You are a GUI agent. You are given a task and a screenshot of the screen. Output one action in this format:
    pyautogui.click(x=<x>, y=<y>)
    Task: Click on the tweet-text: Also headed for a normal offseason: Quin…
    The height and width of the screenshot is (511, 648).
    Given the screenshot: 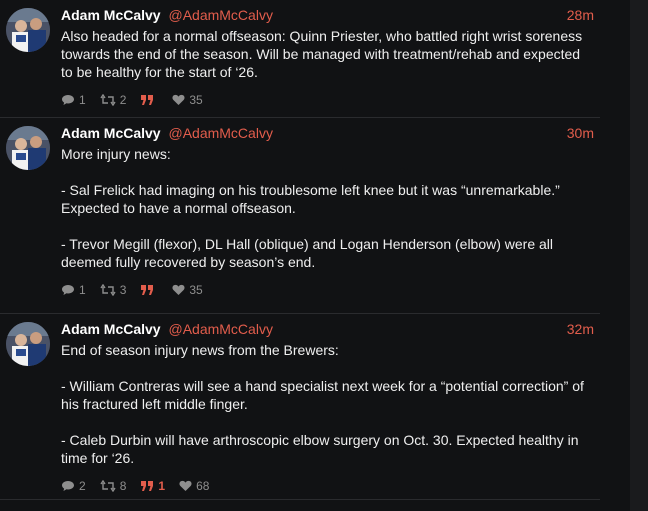 What is the action you would take?
    pyautogui.click(x=322, y=54)
    